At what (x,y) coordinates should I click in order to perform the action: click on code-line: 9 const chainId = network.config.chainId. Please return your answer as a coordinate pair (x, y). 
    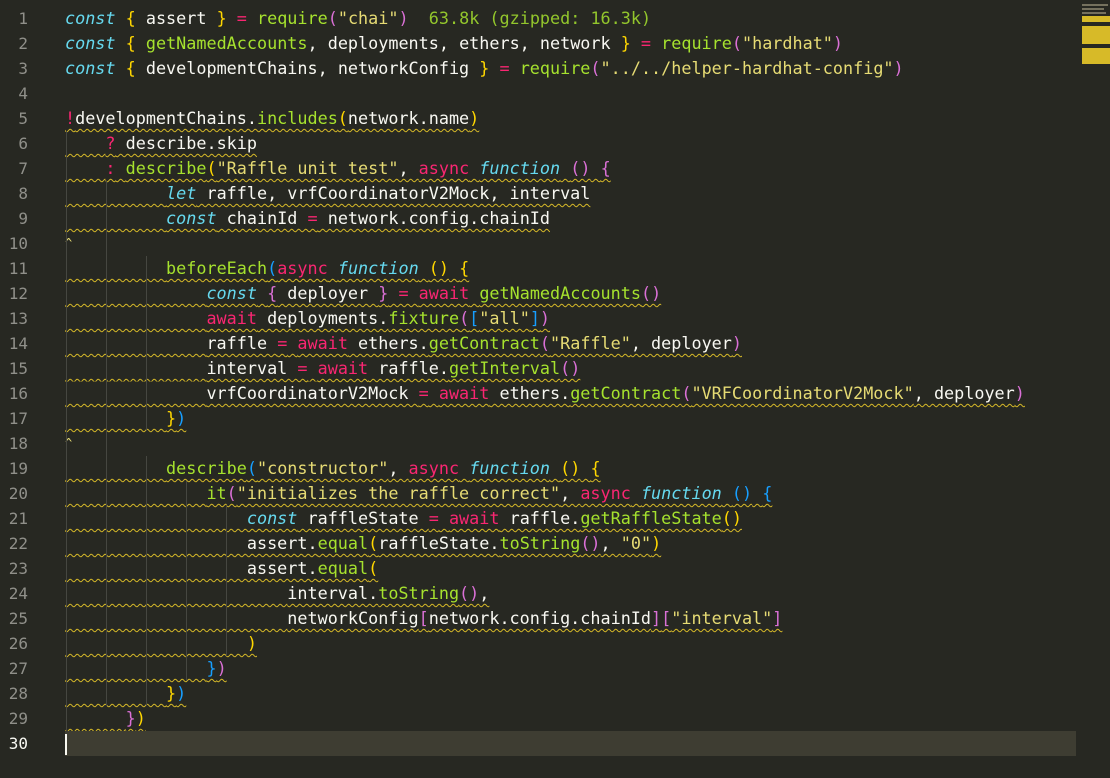
    Looking at the image, I should click on (555, 218).